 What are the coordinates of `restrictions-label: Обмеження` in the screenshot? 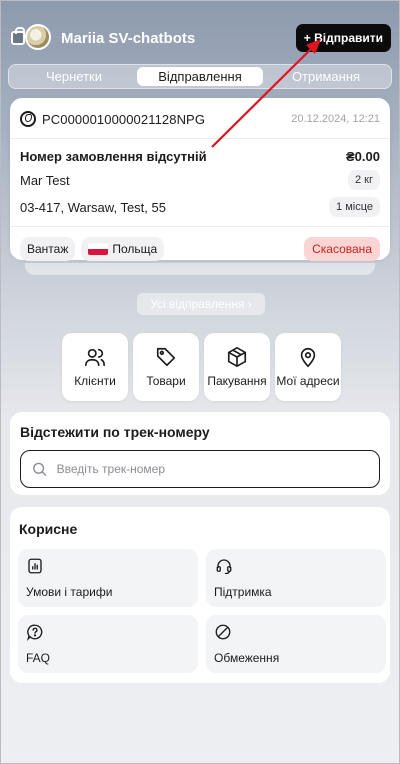 It's located at (247, 658).